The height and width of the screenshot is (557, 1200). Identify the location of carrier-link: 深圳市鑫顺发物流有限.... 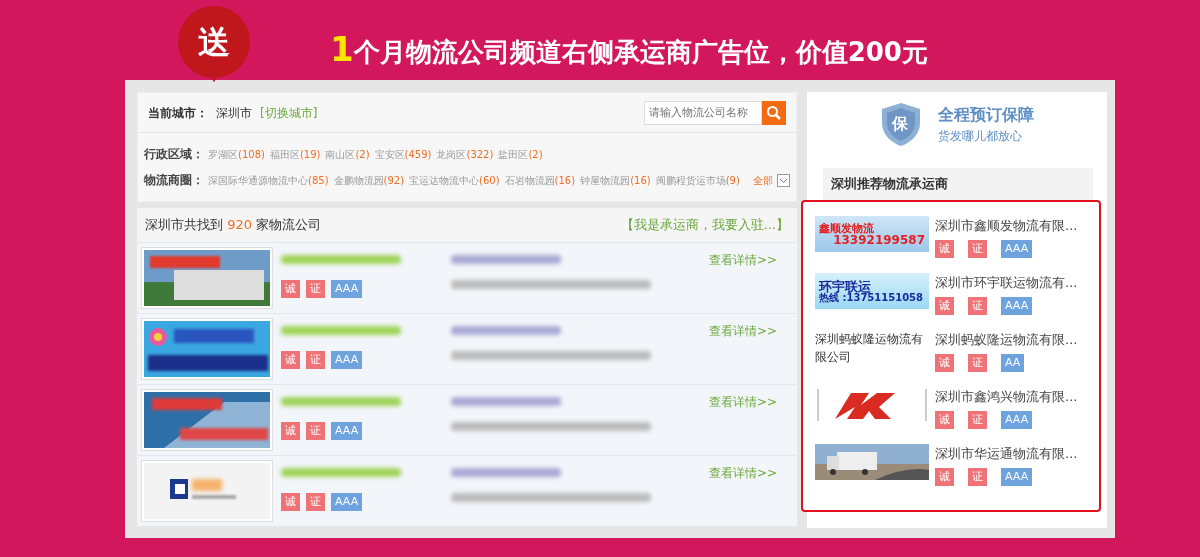
(1006, 226).